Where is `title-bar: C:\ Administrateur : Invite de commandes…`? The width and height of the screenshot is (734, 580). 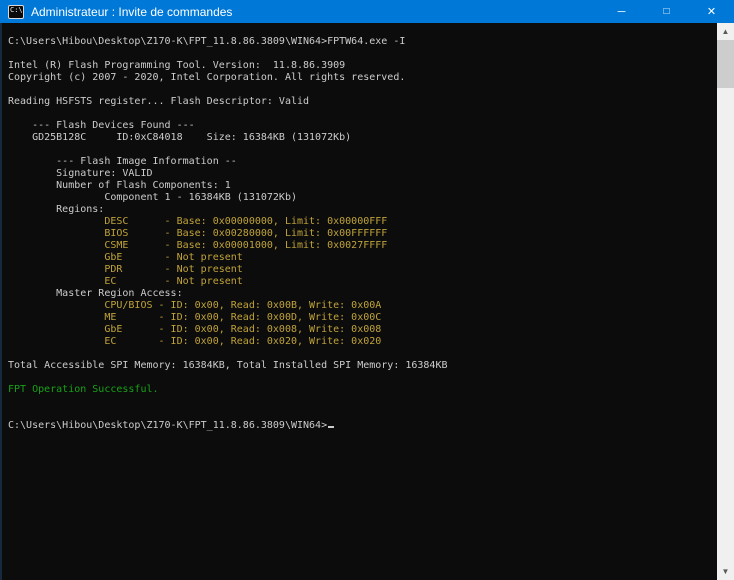
title-bar: C:\ Administrateur : Invite de commandes… is located at coordinates (367, 11).